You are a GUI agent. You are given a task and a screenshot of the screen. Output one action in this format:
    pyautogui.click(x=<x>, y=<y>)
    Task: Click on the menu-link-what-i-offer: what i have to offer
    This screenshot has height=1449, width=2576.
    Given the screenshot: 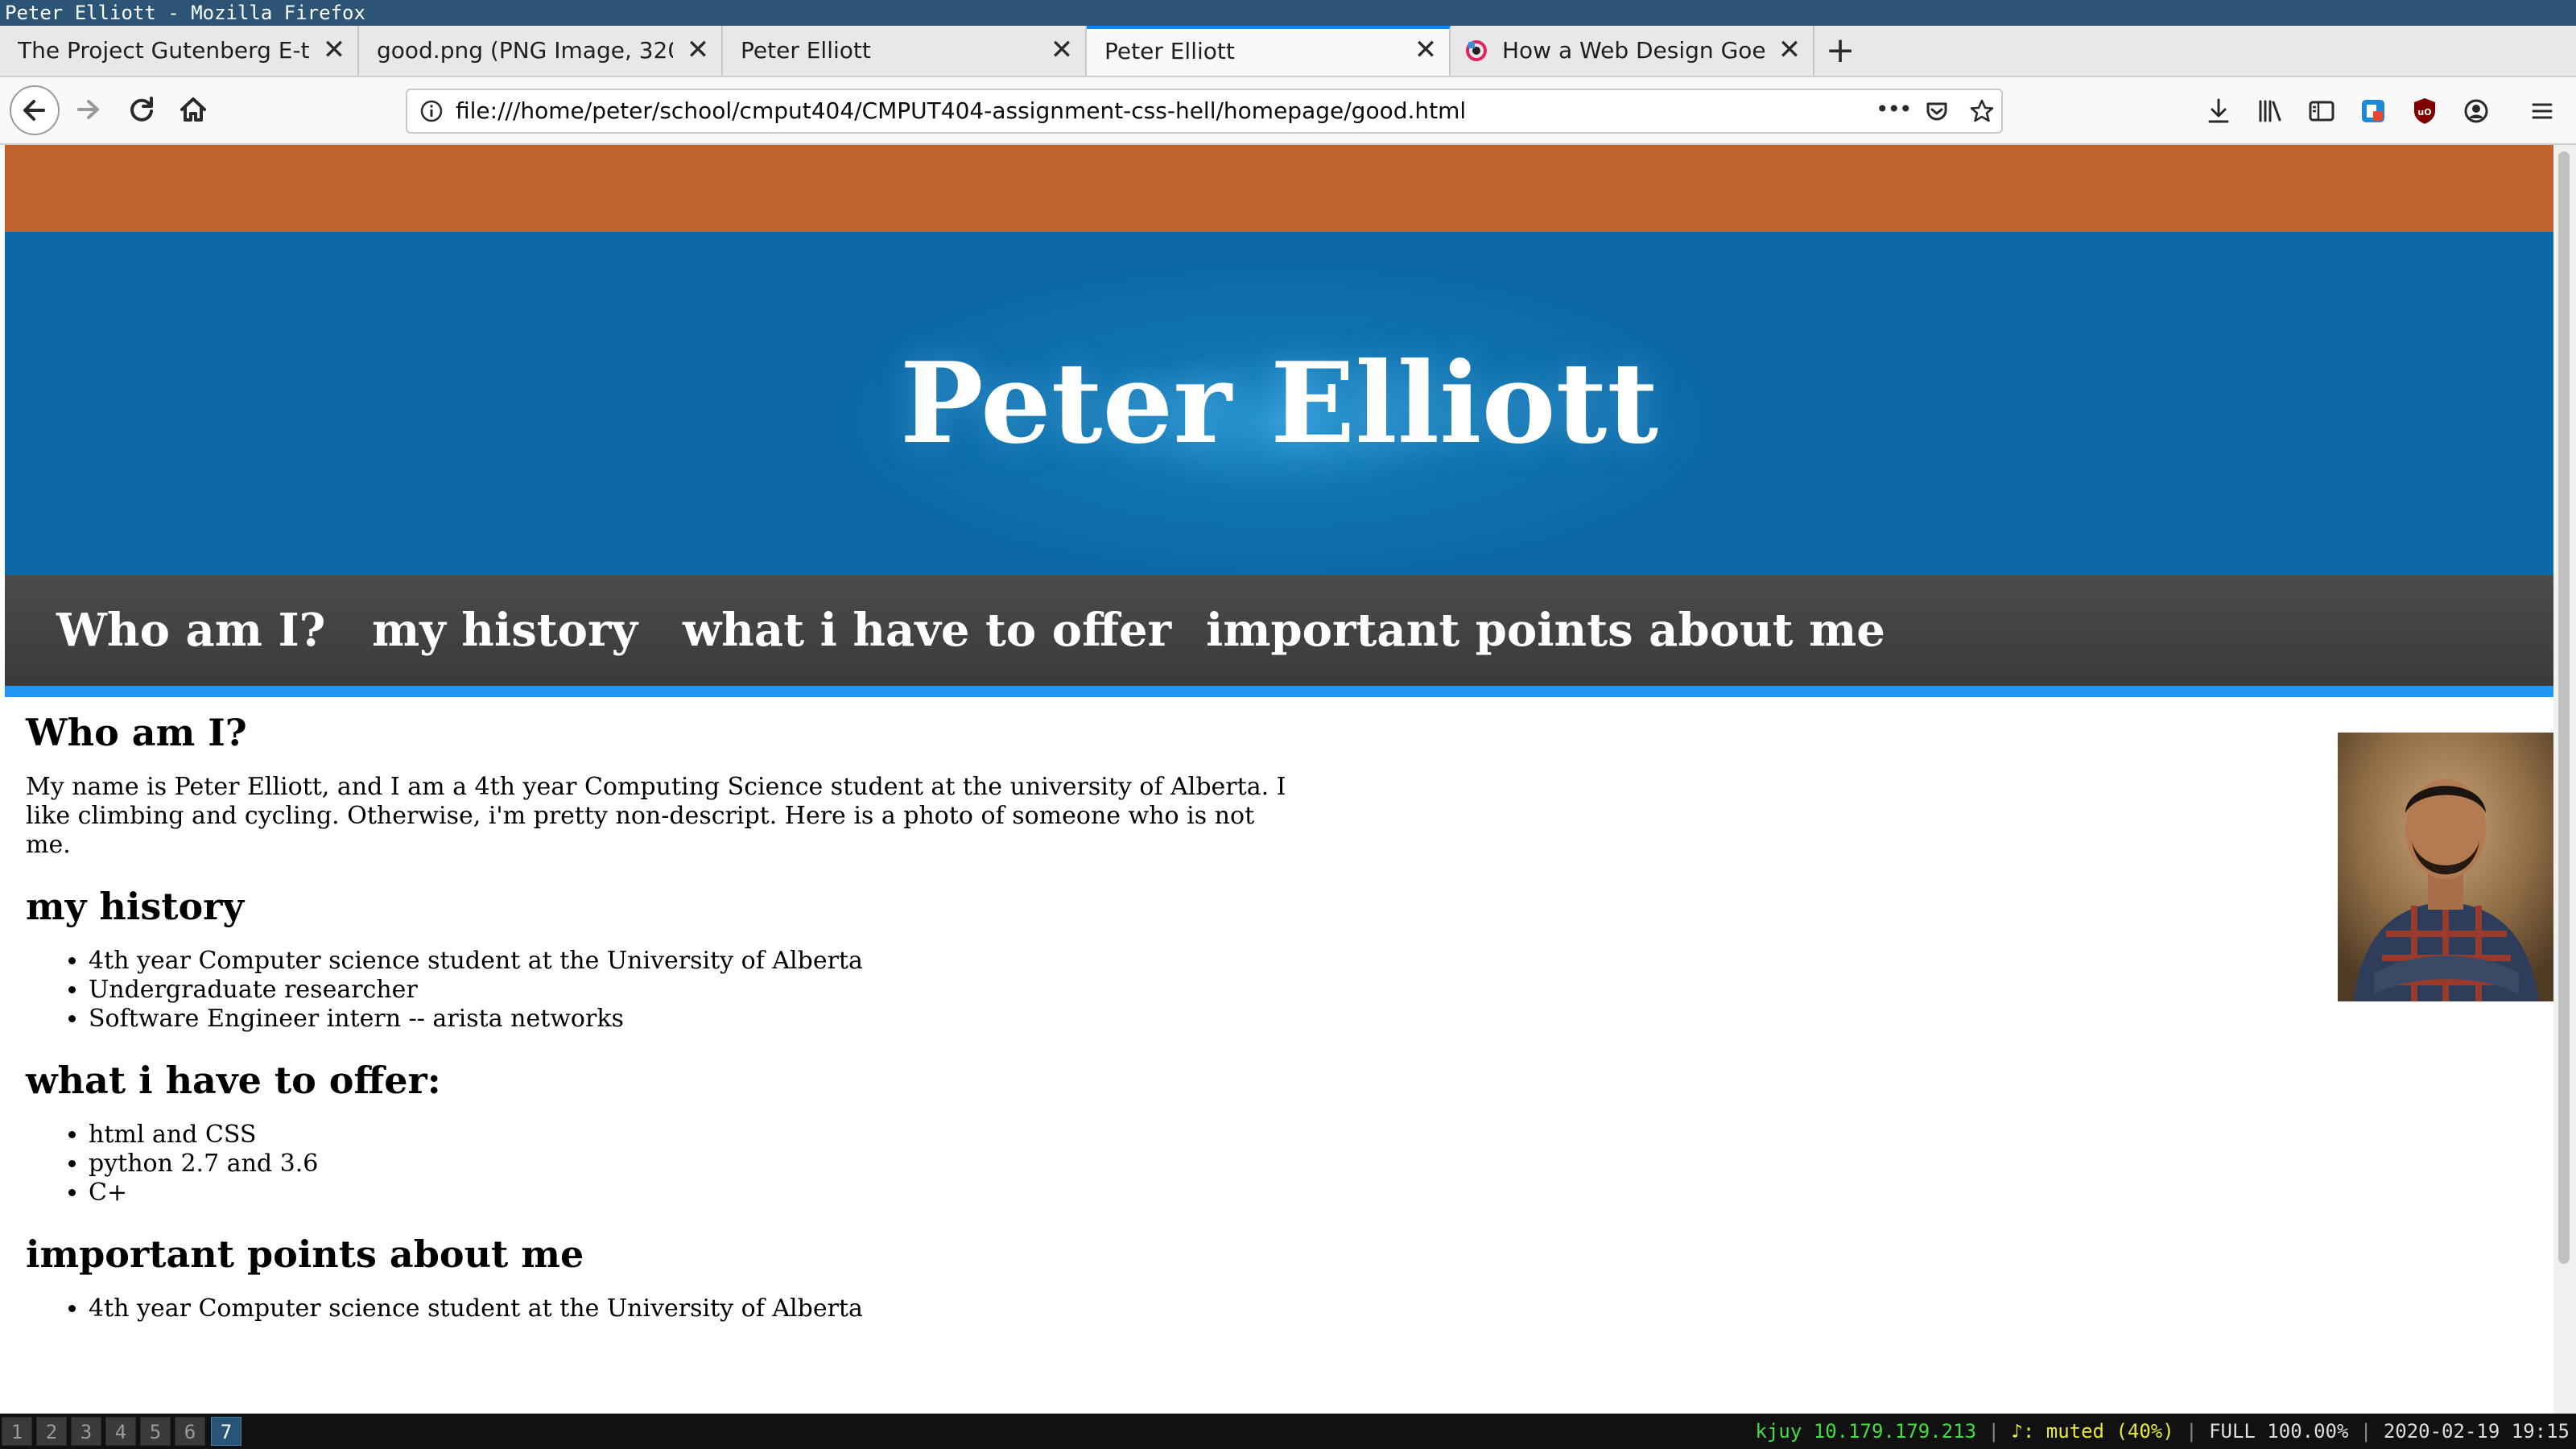 What is the action you would take?
    pyautogui.click(x=927, y=630)
    